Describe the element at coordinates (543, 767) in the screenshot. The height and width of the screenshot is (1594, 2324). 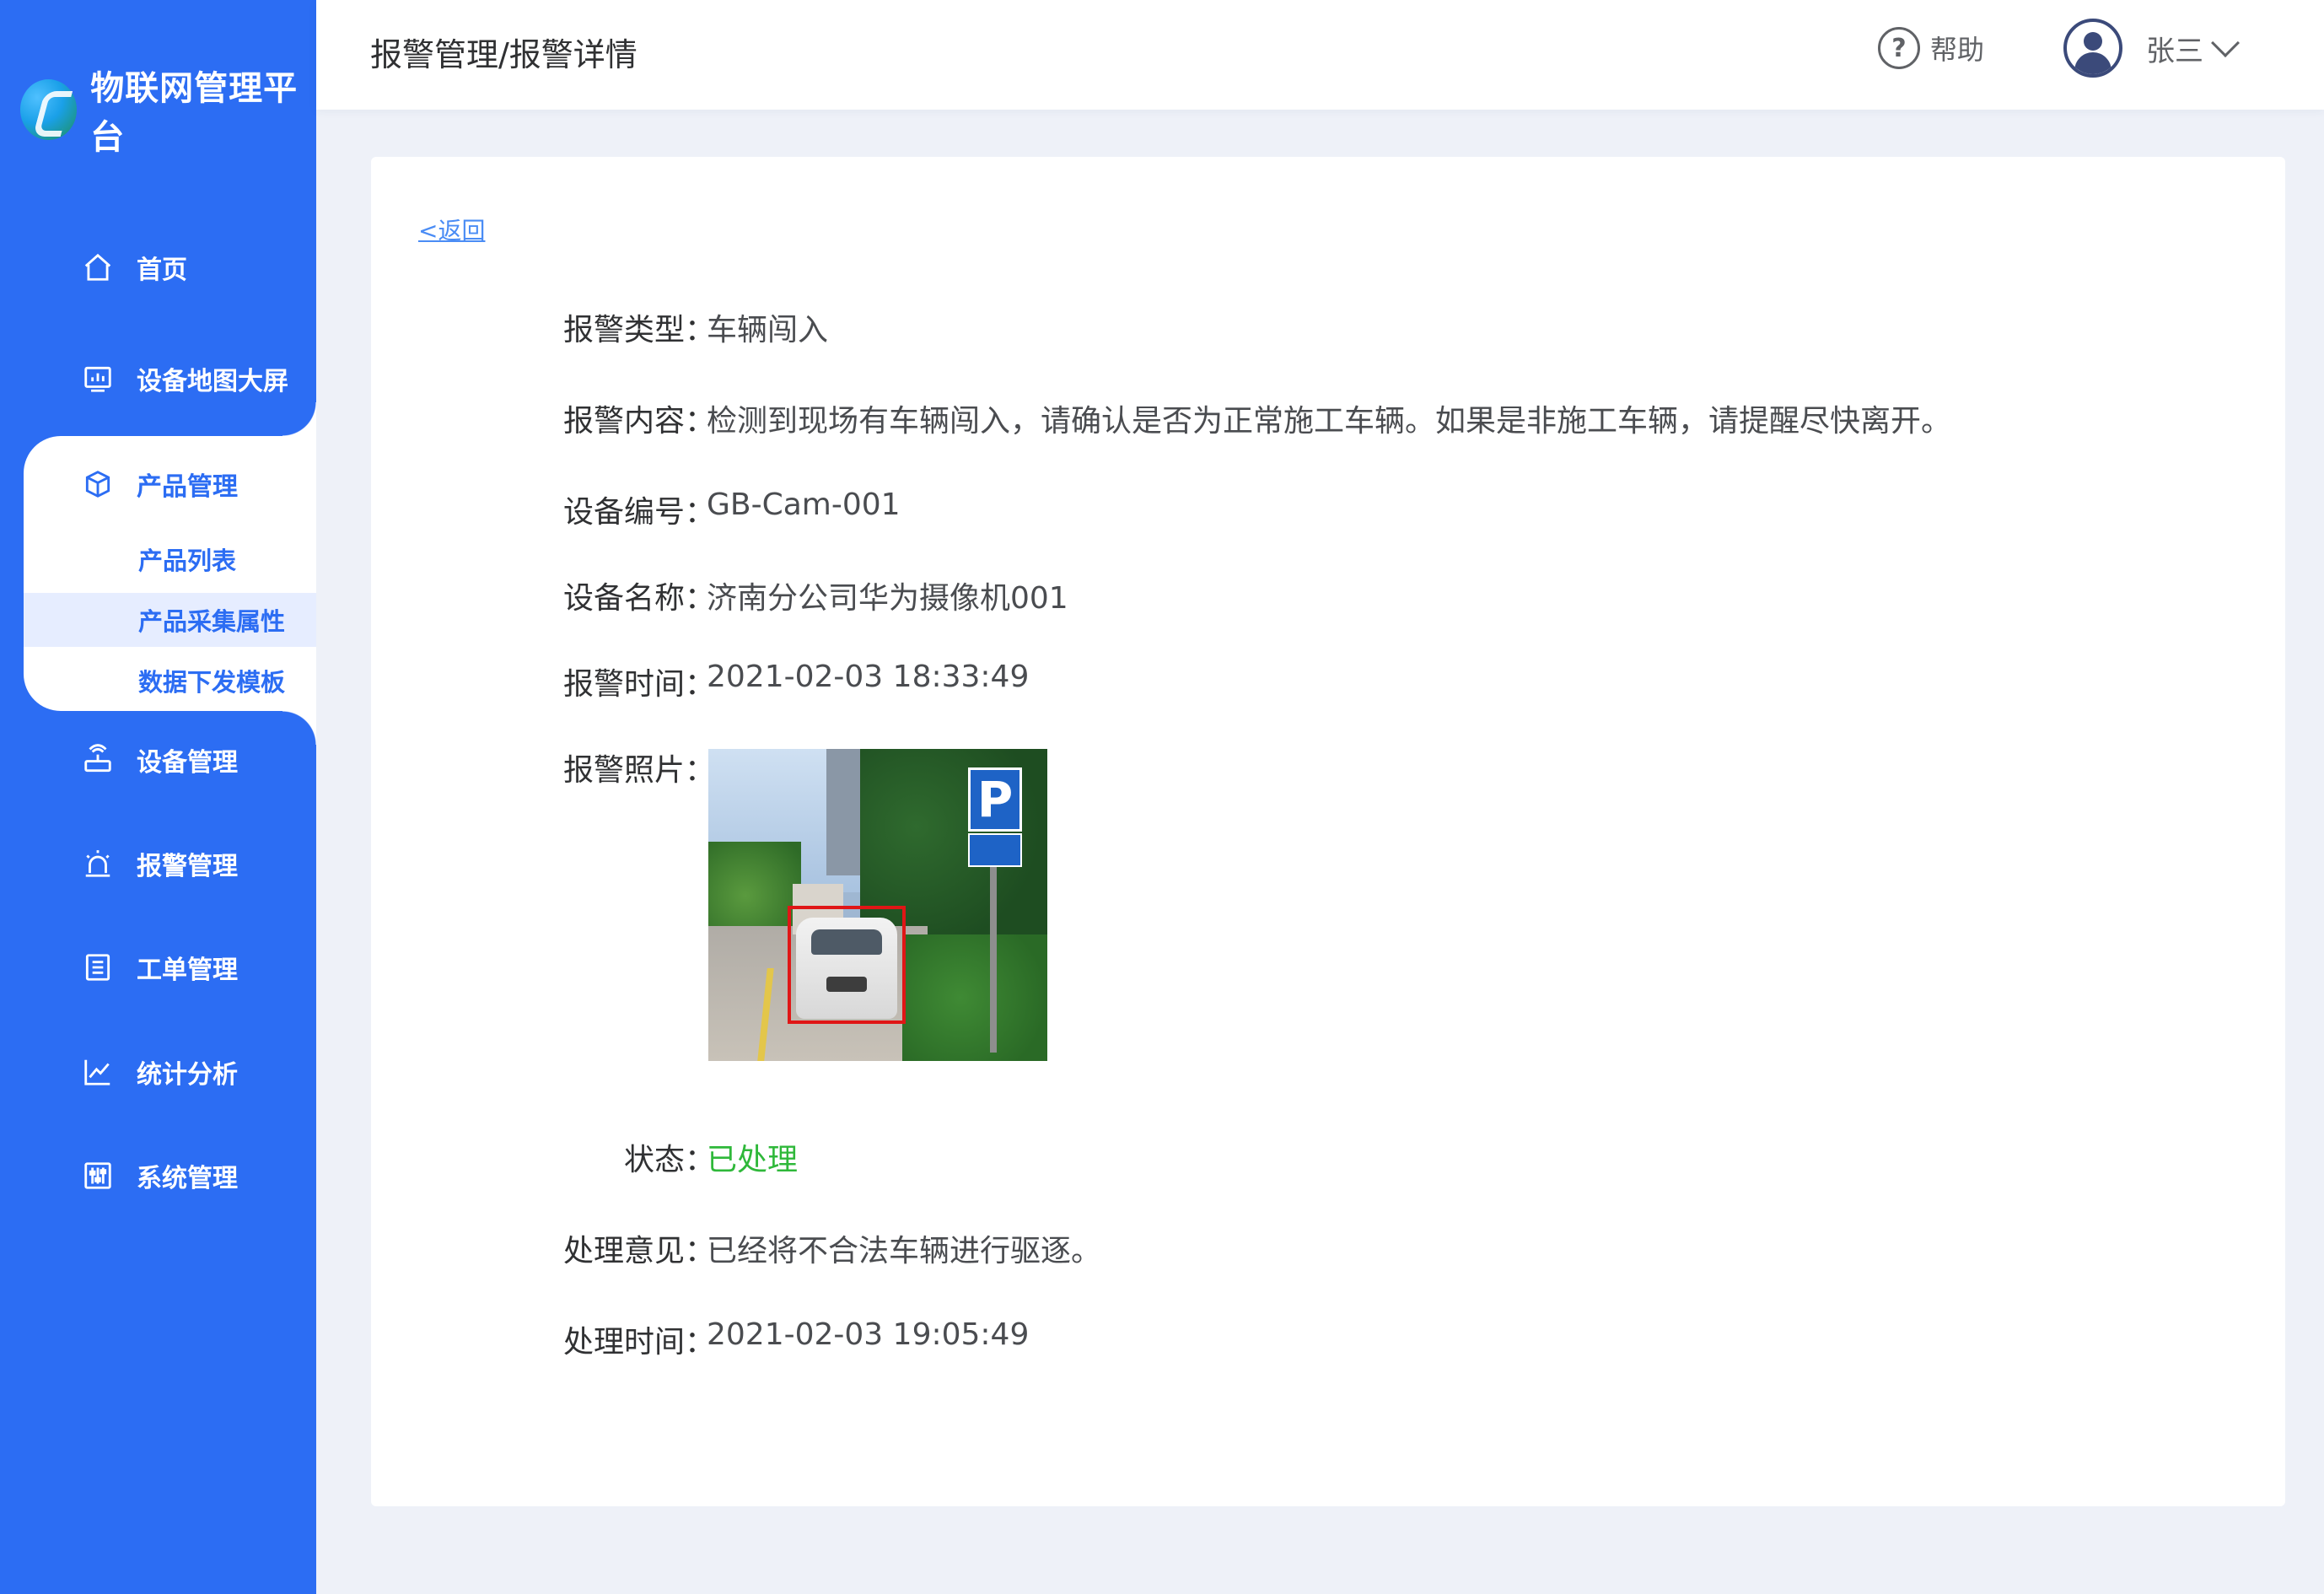
I see `field-alarm-photo: 报警照片 ：` at that location.